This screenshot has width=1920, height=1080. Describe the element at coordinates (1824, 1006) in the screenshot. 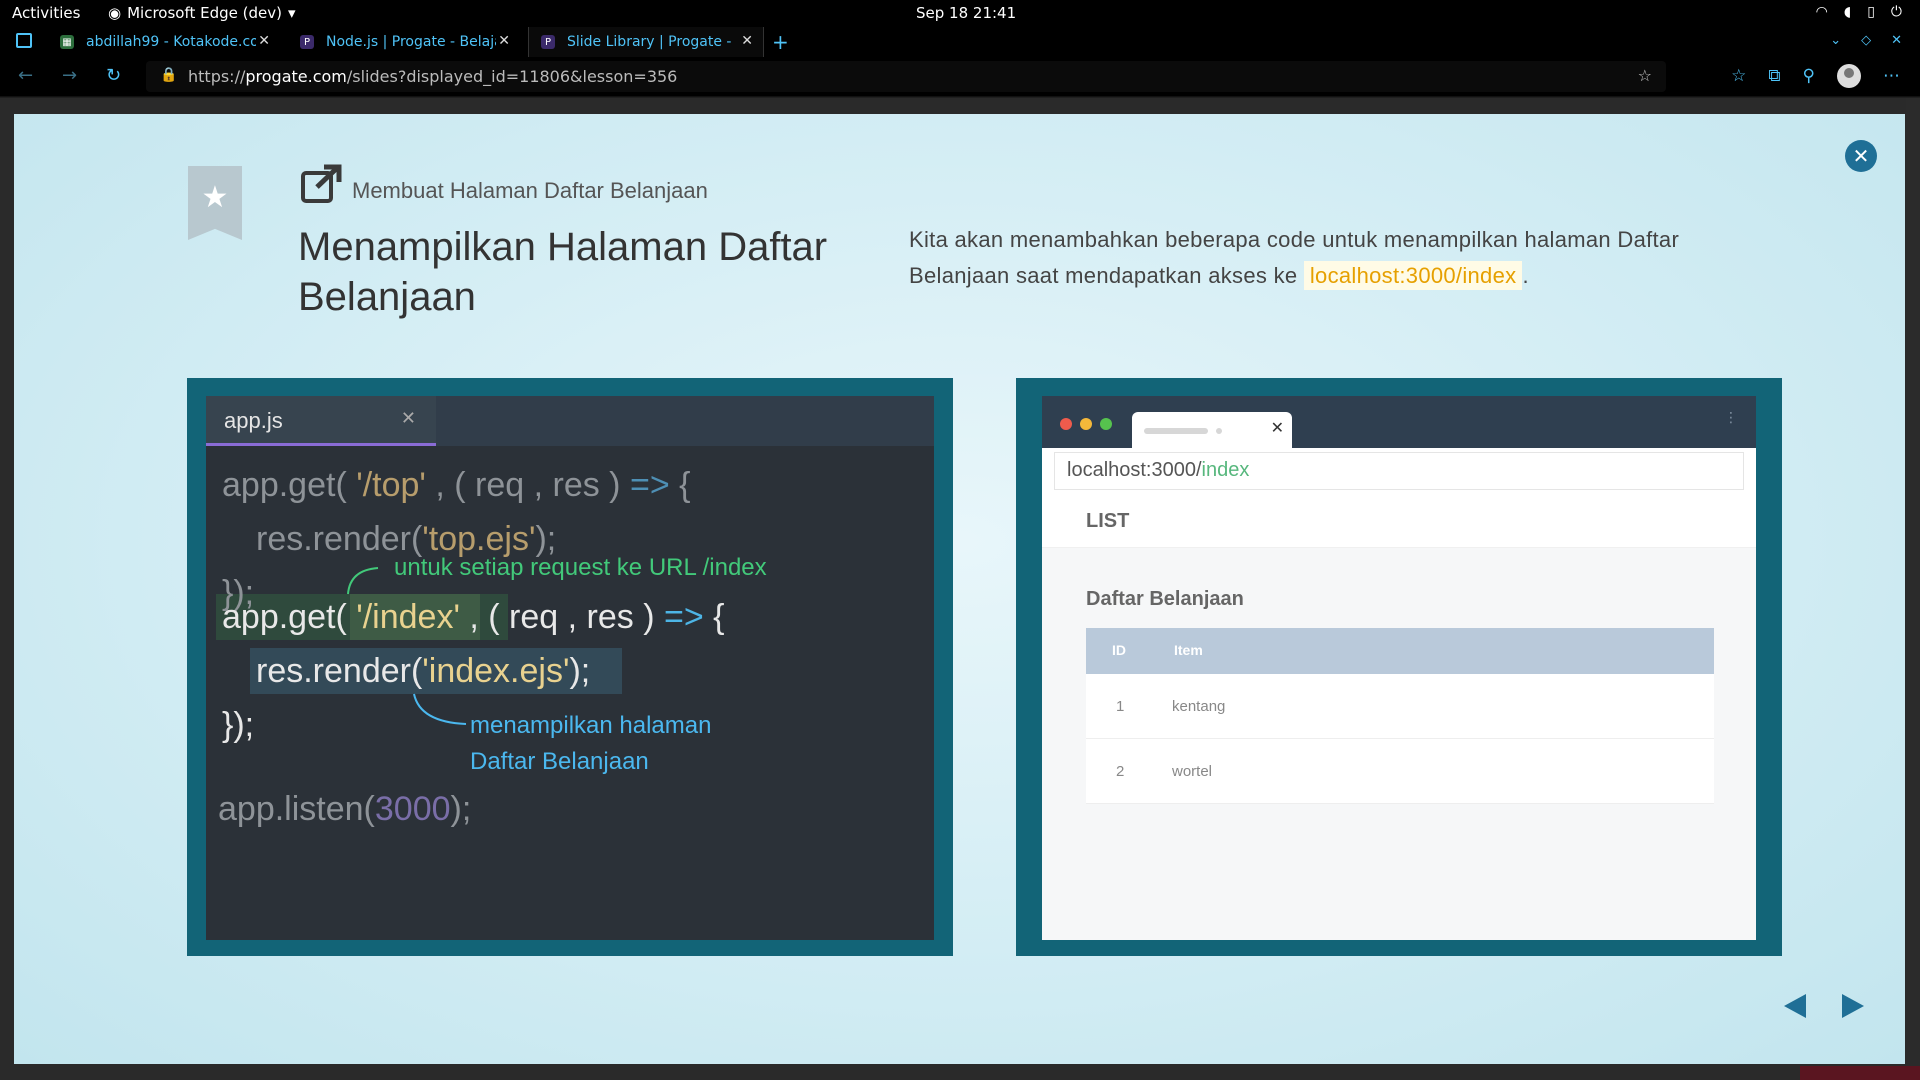

I see `slide-navigation` at that location.